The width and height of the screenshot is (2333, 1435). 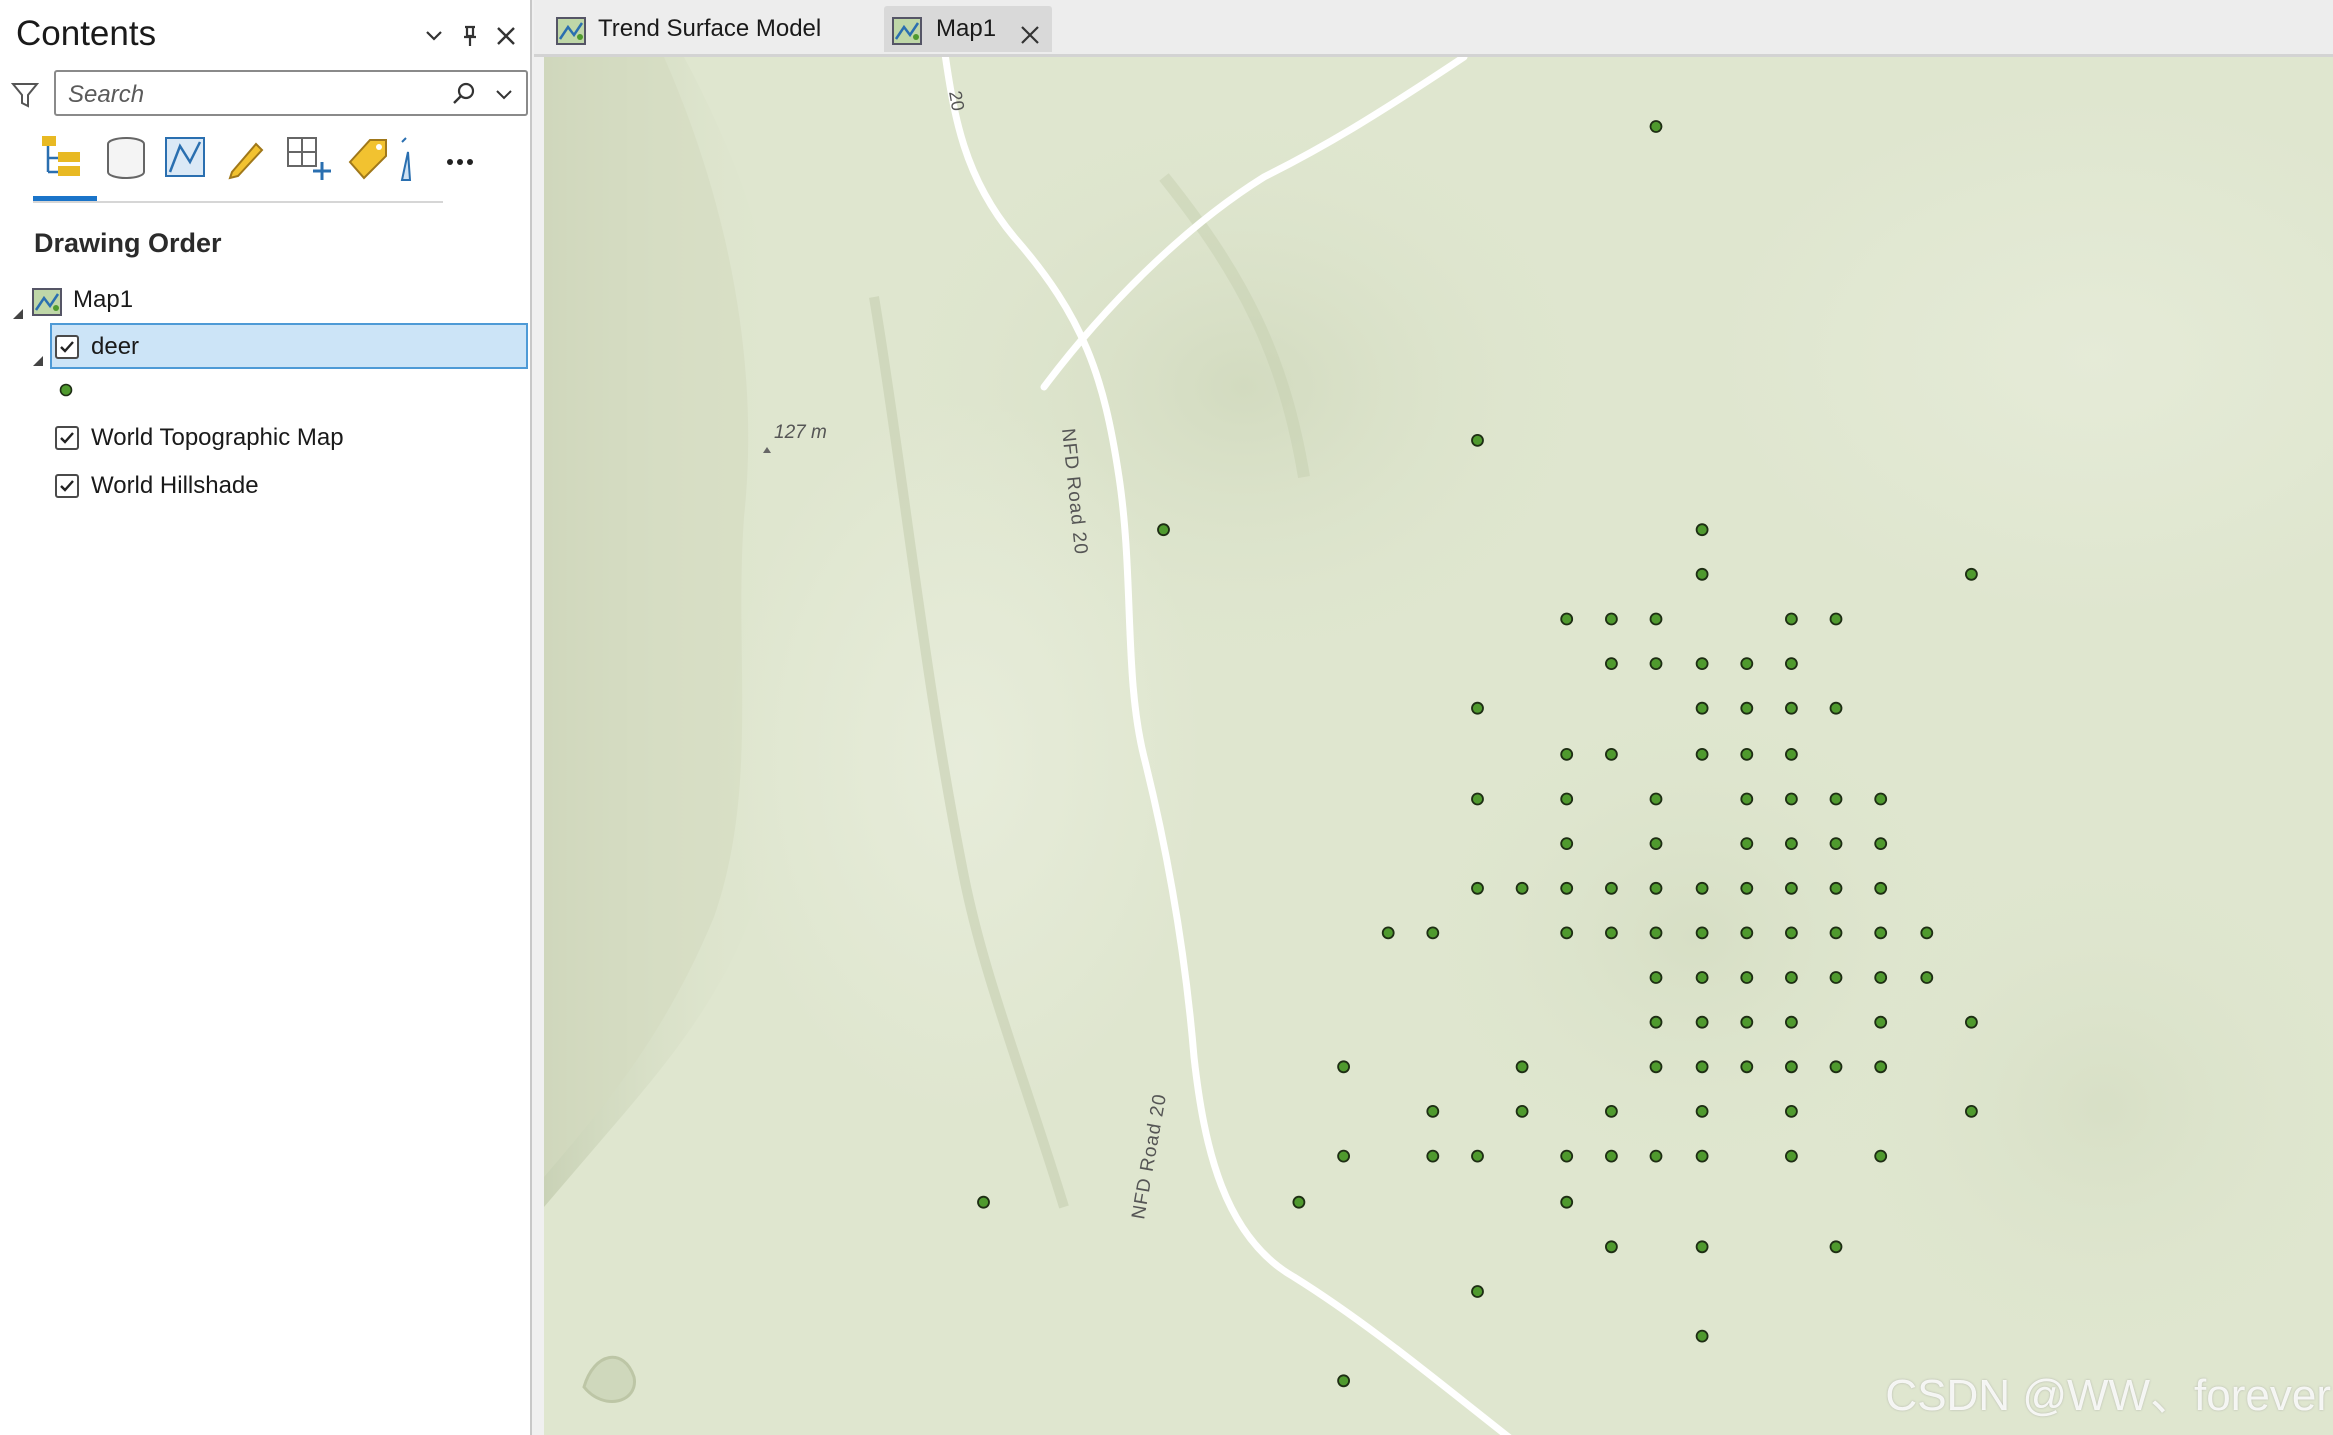 What do you see at coordinates (25, 95) in the screenshot?
I see `filter-icon` at bounding box center [25, 95].